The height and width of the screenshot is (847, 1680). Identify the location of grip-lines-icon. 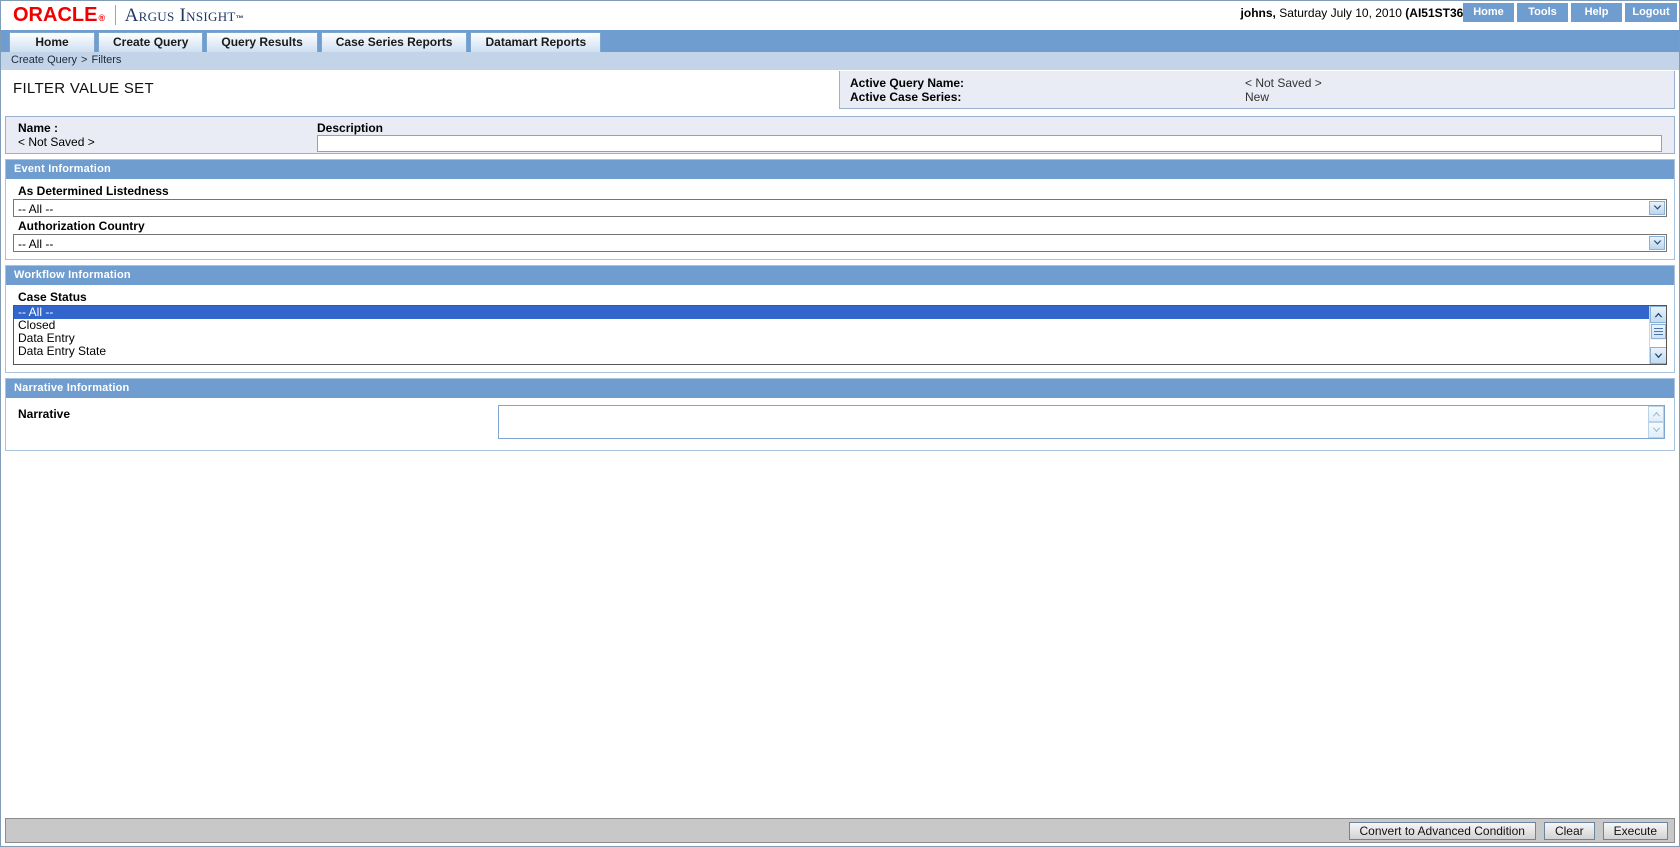
(1658, 331).